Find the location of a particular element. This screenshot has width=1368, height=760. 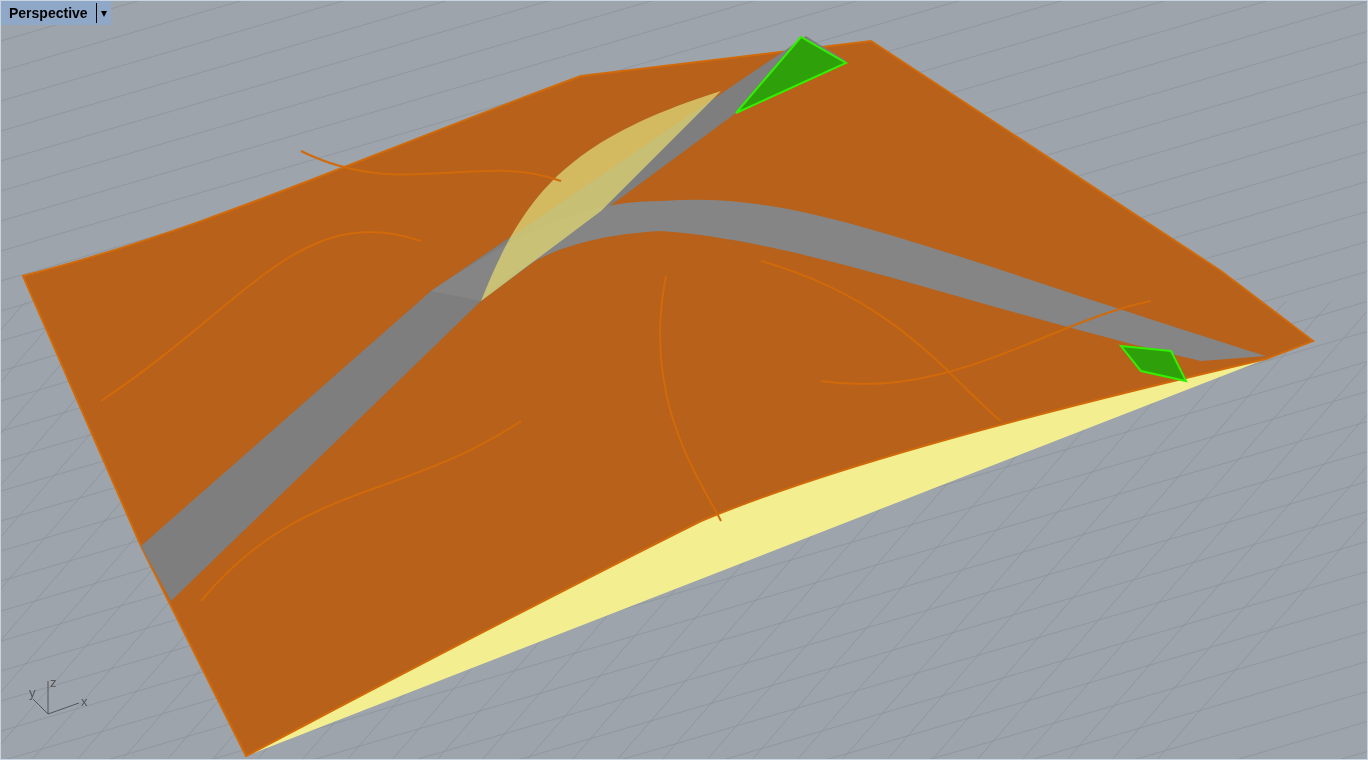

axis-label: x is located at coordinates (84, 701).